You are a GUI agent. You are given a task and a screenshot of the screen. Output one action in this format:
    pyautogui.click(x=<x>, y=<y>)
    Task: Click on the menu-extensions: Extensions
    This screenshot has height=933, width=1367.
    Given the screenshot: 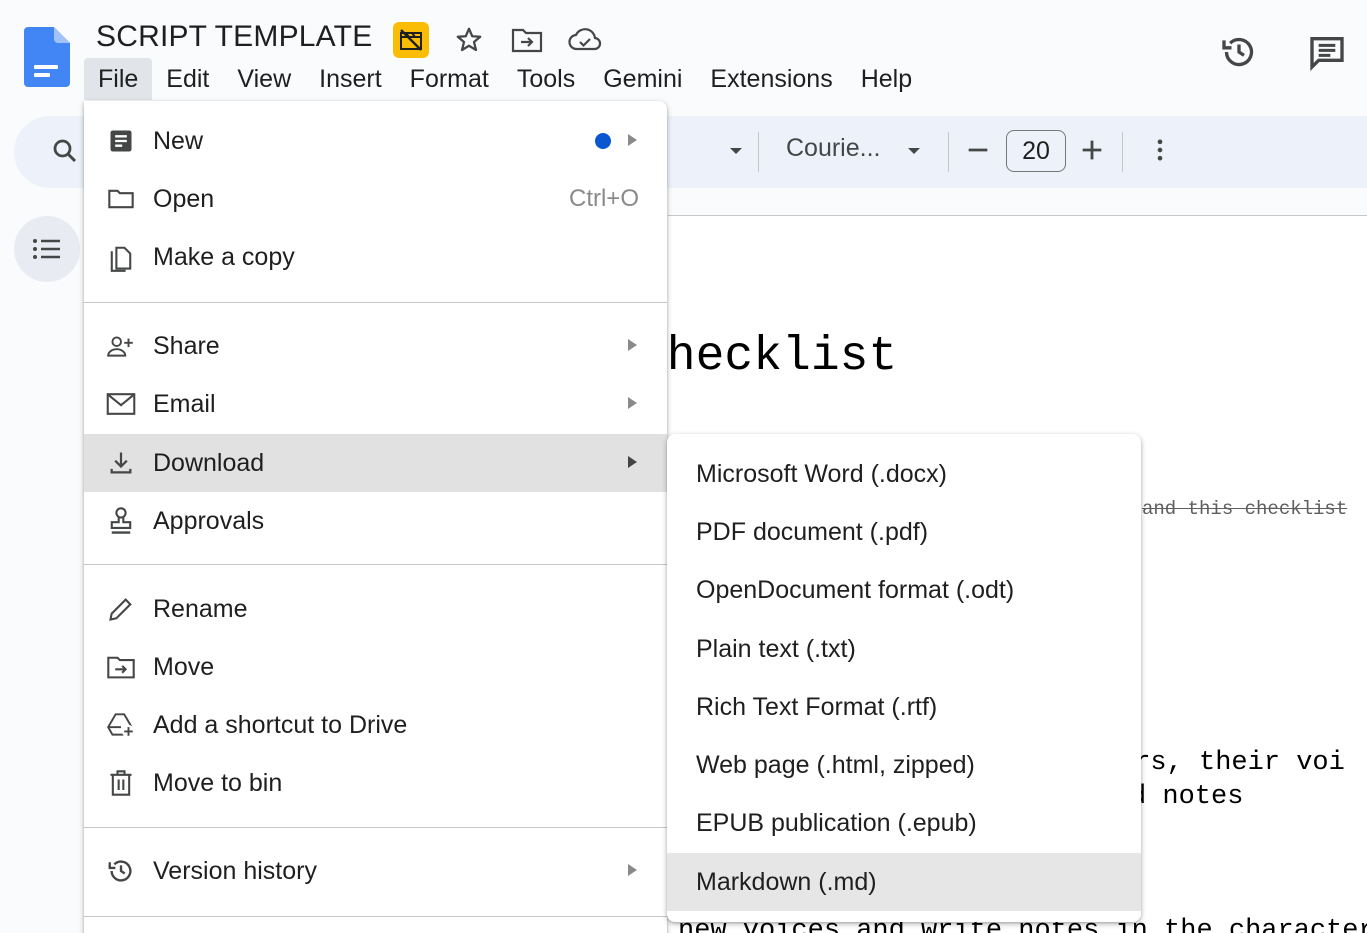 What is the action you would take?
    pyautogui.click(x=771, y=79)
    